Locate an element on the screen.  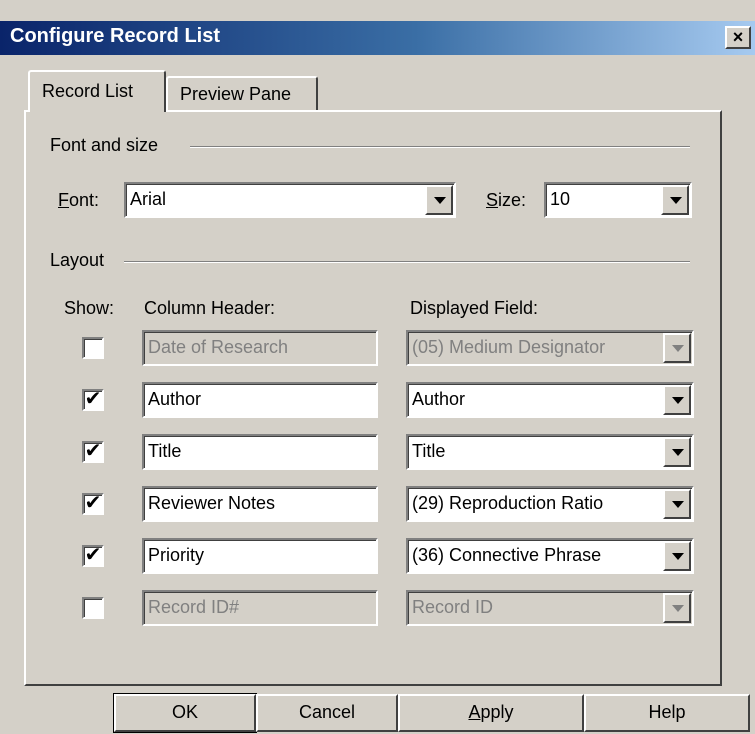
font-group-divider is located at coordinates (440, 147).